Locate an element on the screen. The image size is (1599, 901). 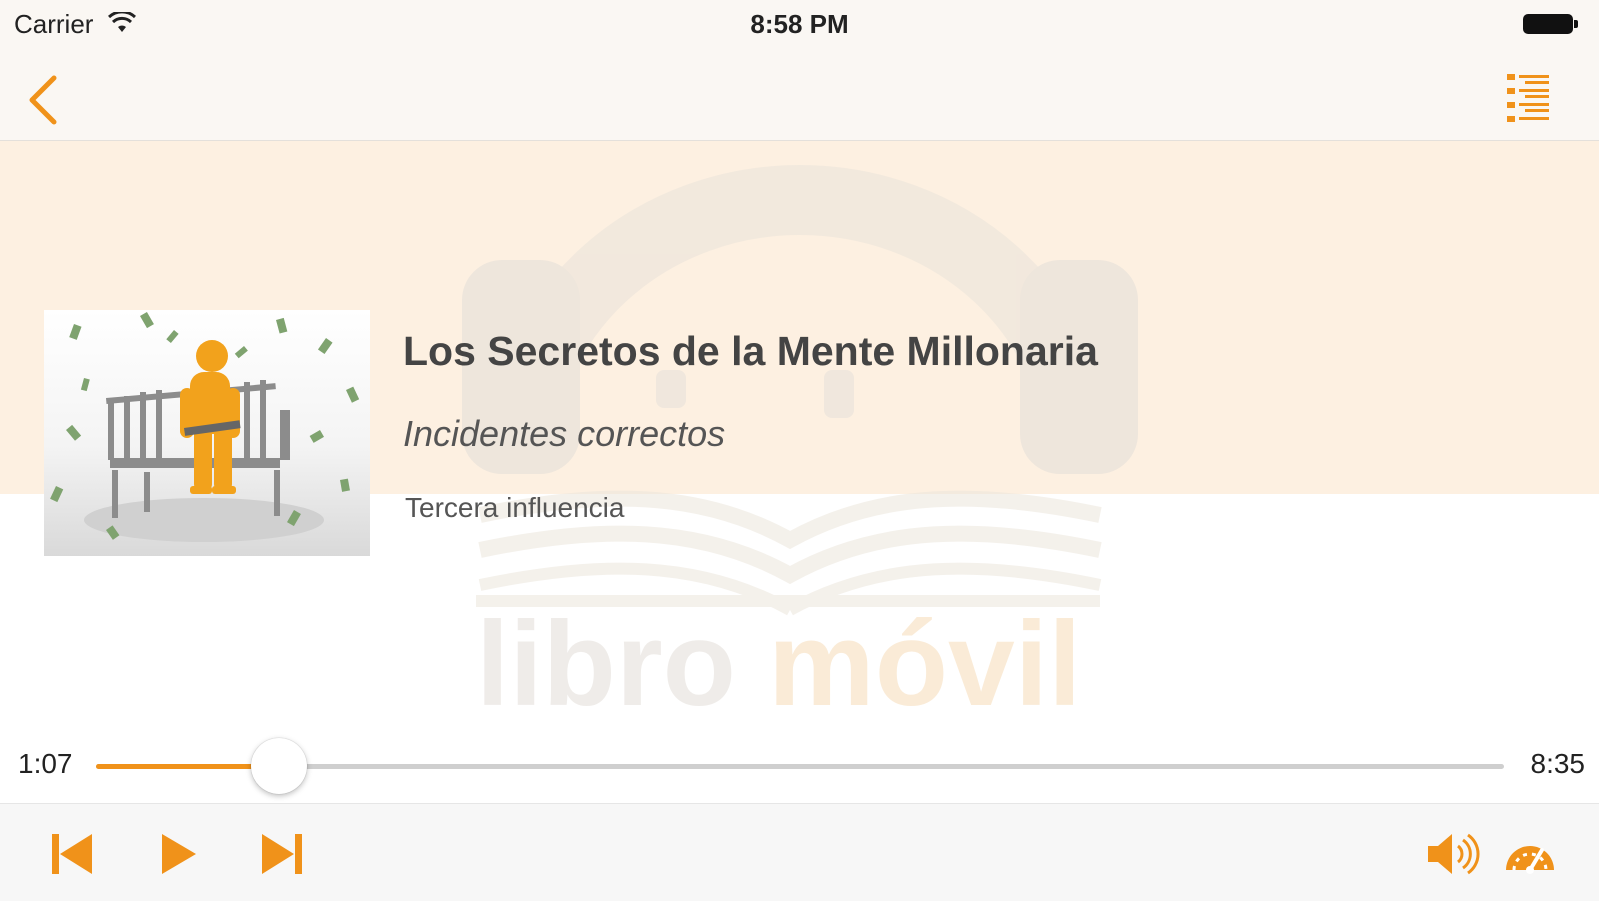
progress-thumb is located at coordinates (279, 766).